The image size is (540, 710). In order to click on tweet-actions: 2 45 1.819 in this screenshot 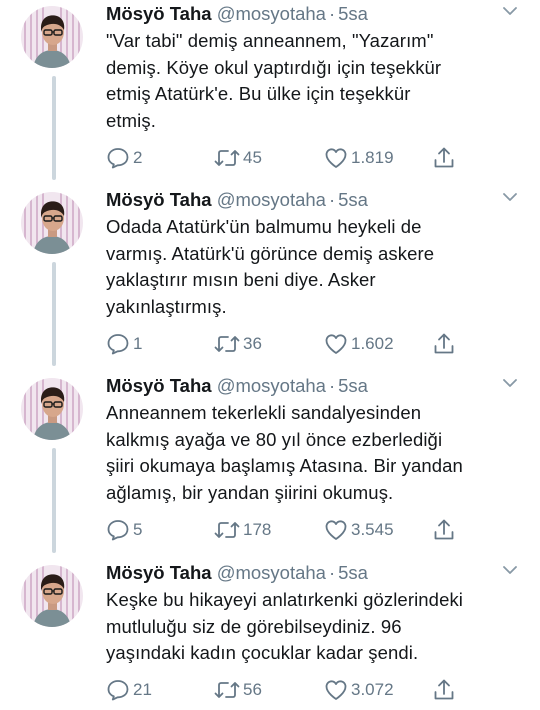, I will do `click(314, 158)`.